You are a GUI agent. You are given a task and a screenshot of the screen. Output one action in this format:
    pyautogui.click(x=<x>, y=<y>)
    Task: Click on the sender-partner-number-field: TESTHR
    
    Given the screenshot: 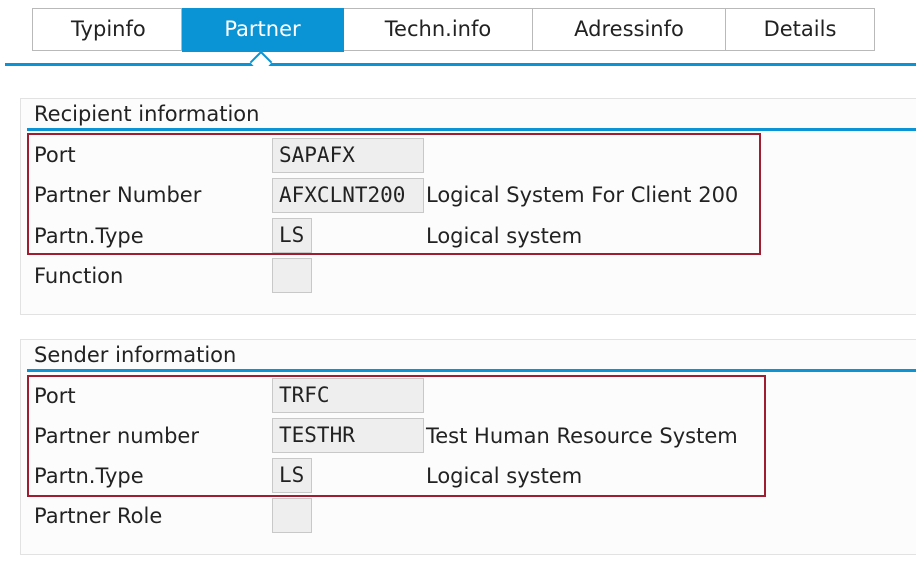 What is the action you would take?
    pyautogui.click(x=348, y=435)
    